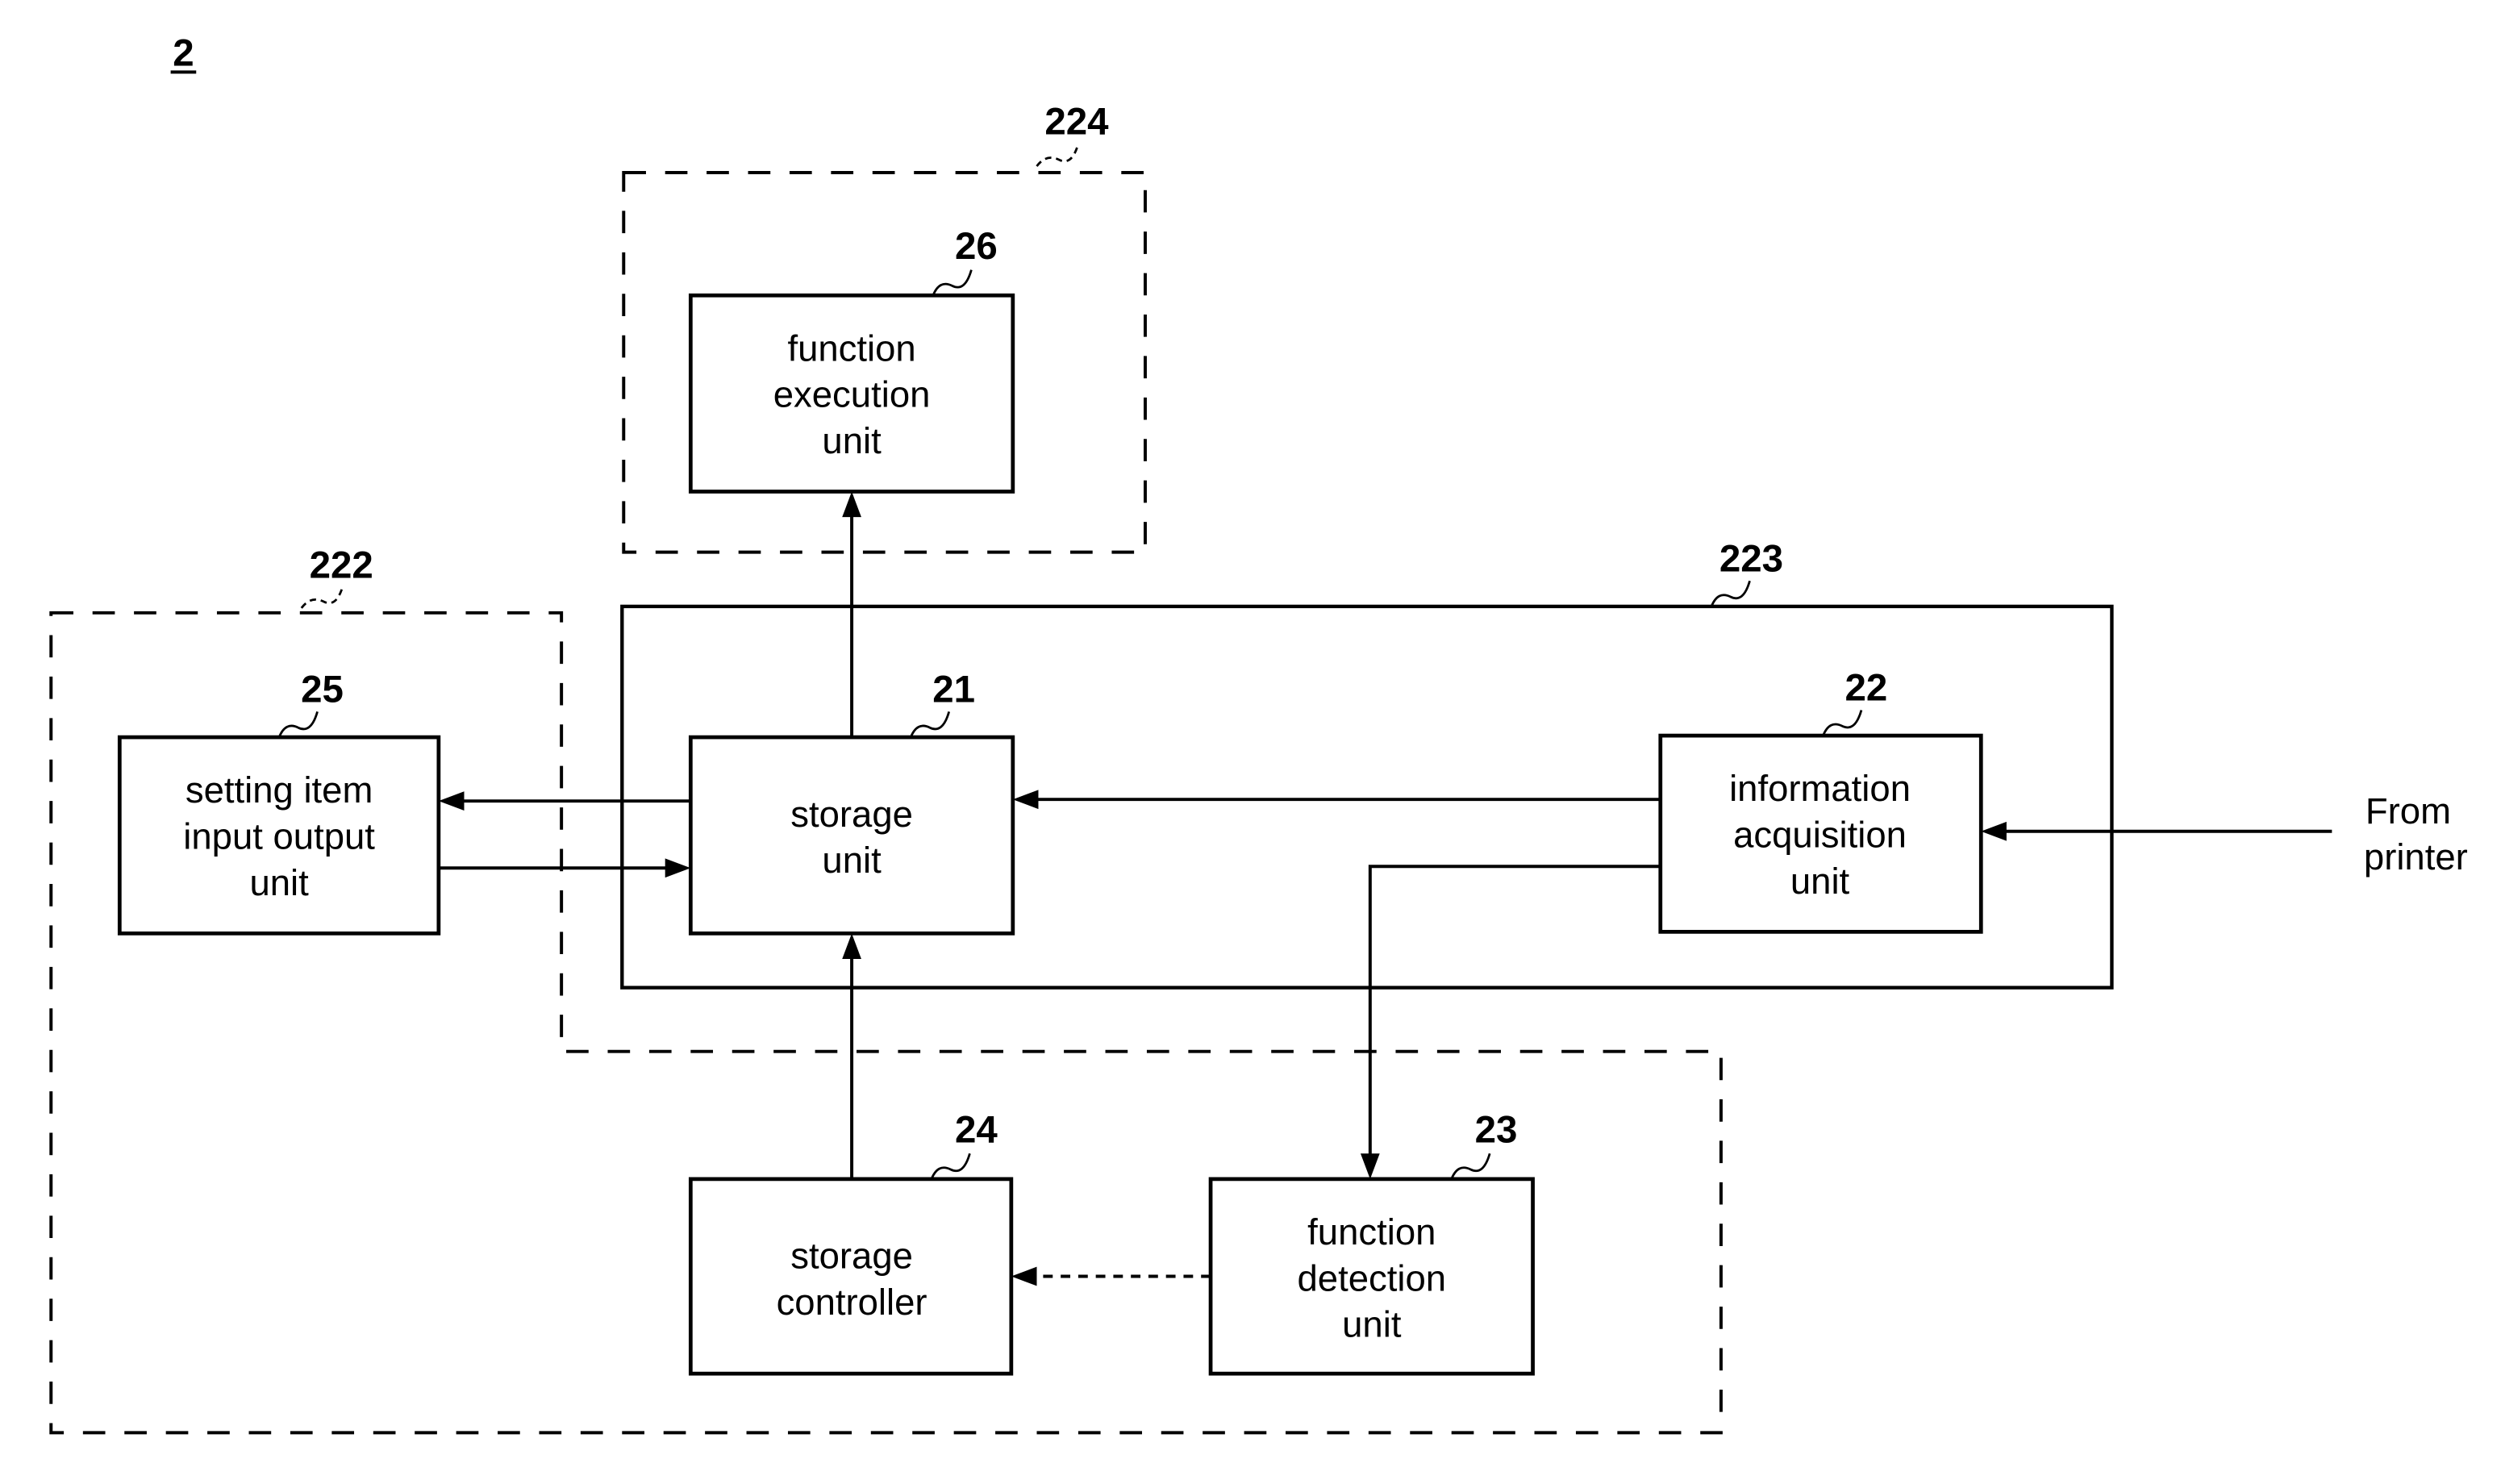 The image size is (2501, 1484). I want to click on printer-label-line-1: From, so click(2409, 811).